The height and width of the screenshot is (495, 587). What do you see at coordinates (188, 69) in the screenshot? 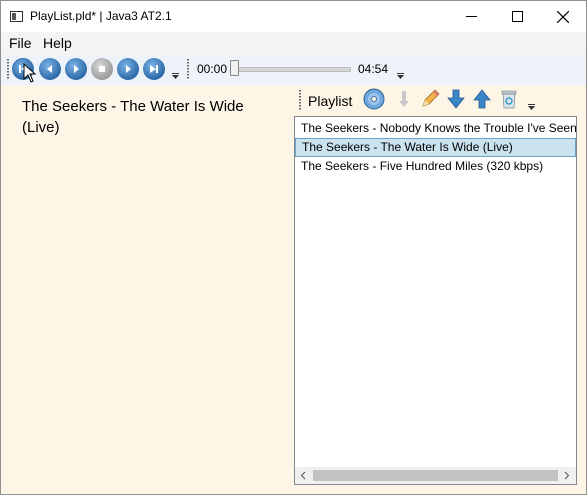
I see `seek-toolbar-grip` at bounding box center [188, 69].